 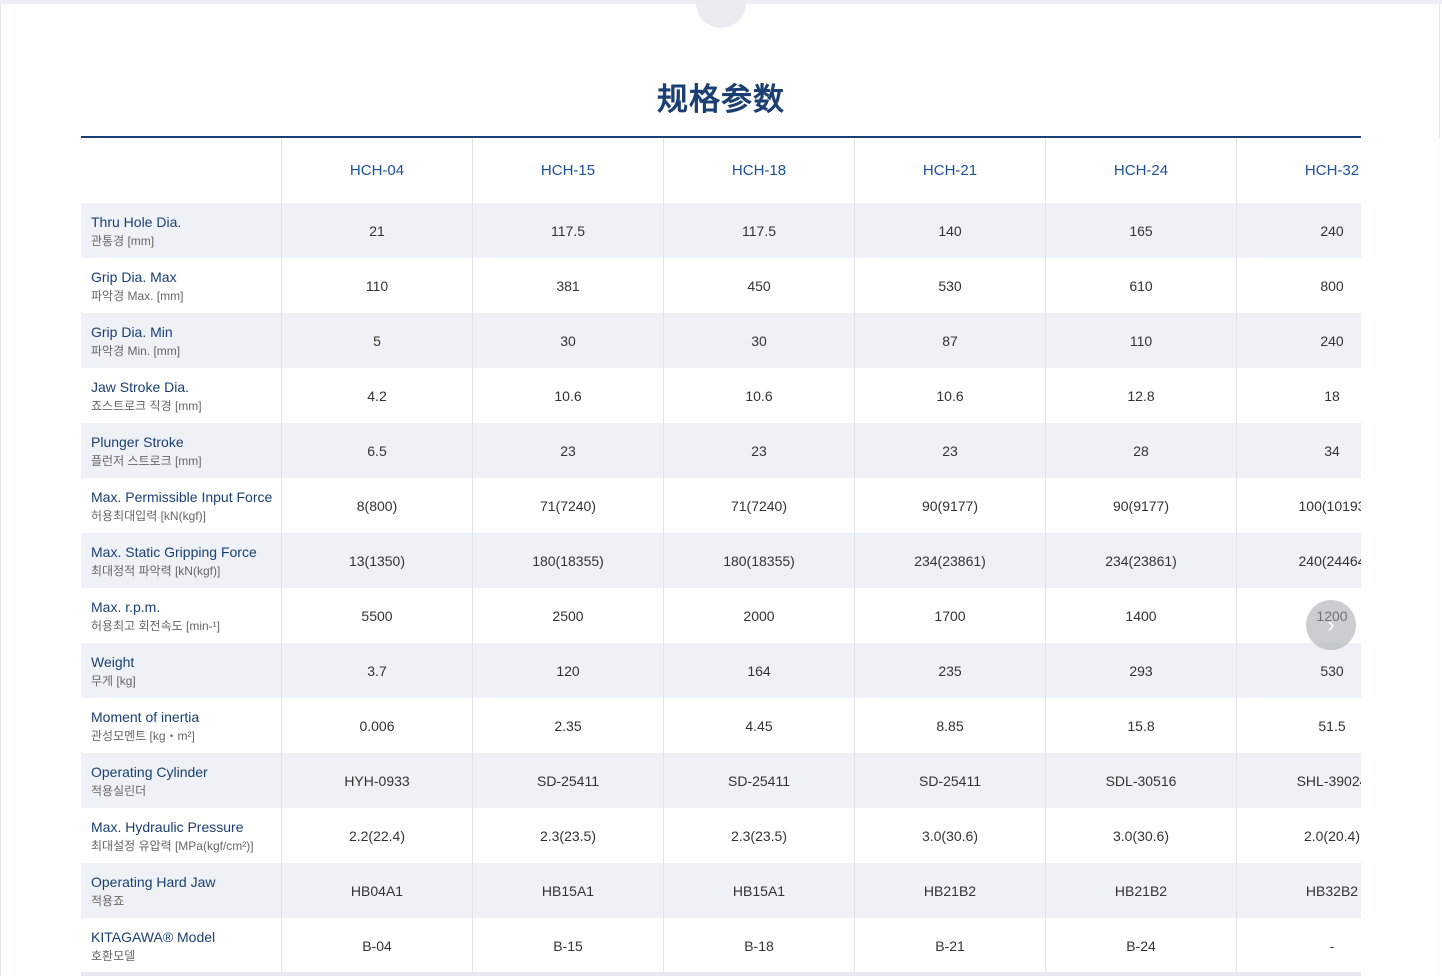 What do you see at coordinates (181, 945) in the screenshot?
I see `row-label: KITAGAWA® Model 호환모델` at bounding box center [181, 945].